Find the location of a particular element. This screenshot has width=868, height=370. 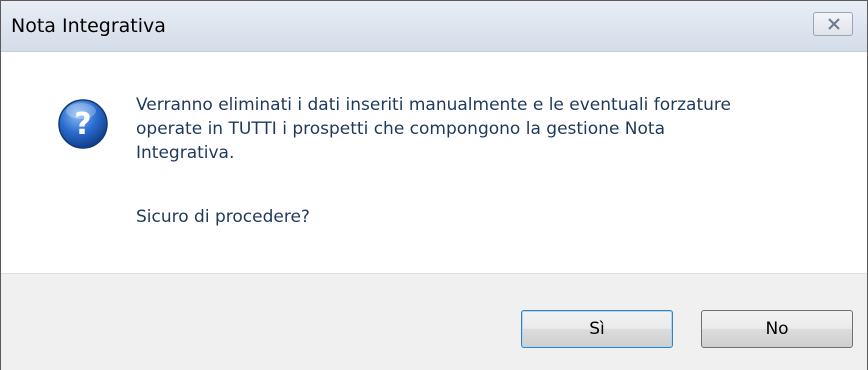

title-bar: Nota Integrativa is located at coordinates (434, 26).